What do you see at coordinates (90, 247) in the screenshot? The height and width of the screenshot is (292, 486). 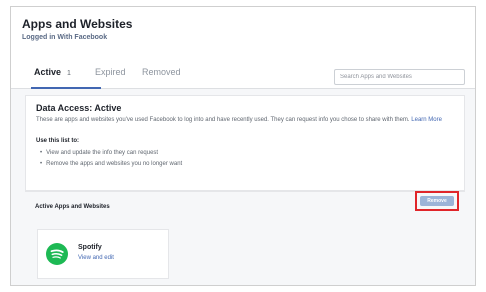 I see `app-name: Spotify` at bounding box center [90, 247].